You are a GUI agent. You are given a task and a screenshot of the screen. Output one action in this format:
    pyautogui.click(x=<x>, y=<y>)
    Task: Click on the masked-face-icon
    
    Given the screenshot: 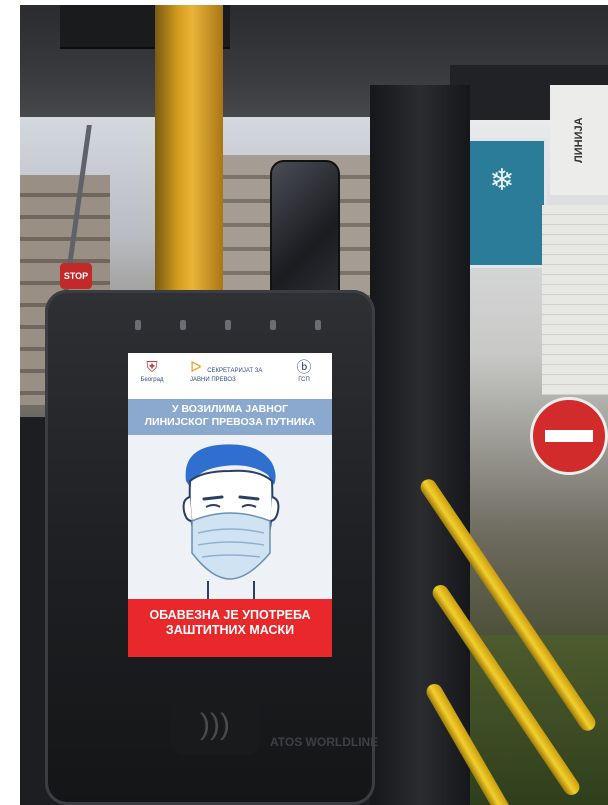 What is the action you would take?
    pyautogui.click(x=231, y=521)
    